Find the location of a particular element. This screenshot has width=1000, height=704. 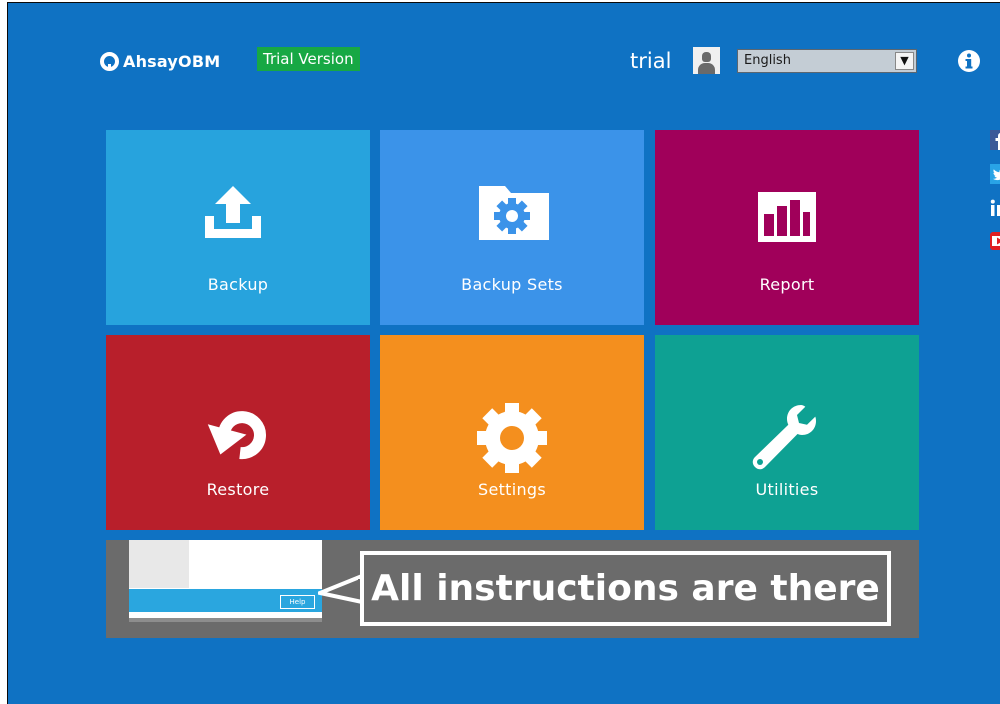

tile-restore-label: Restore is located at coordinates (238, 489).